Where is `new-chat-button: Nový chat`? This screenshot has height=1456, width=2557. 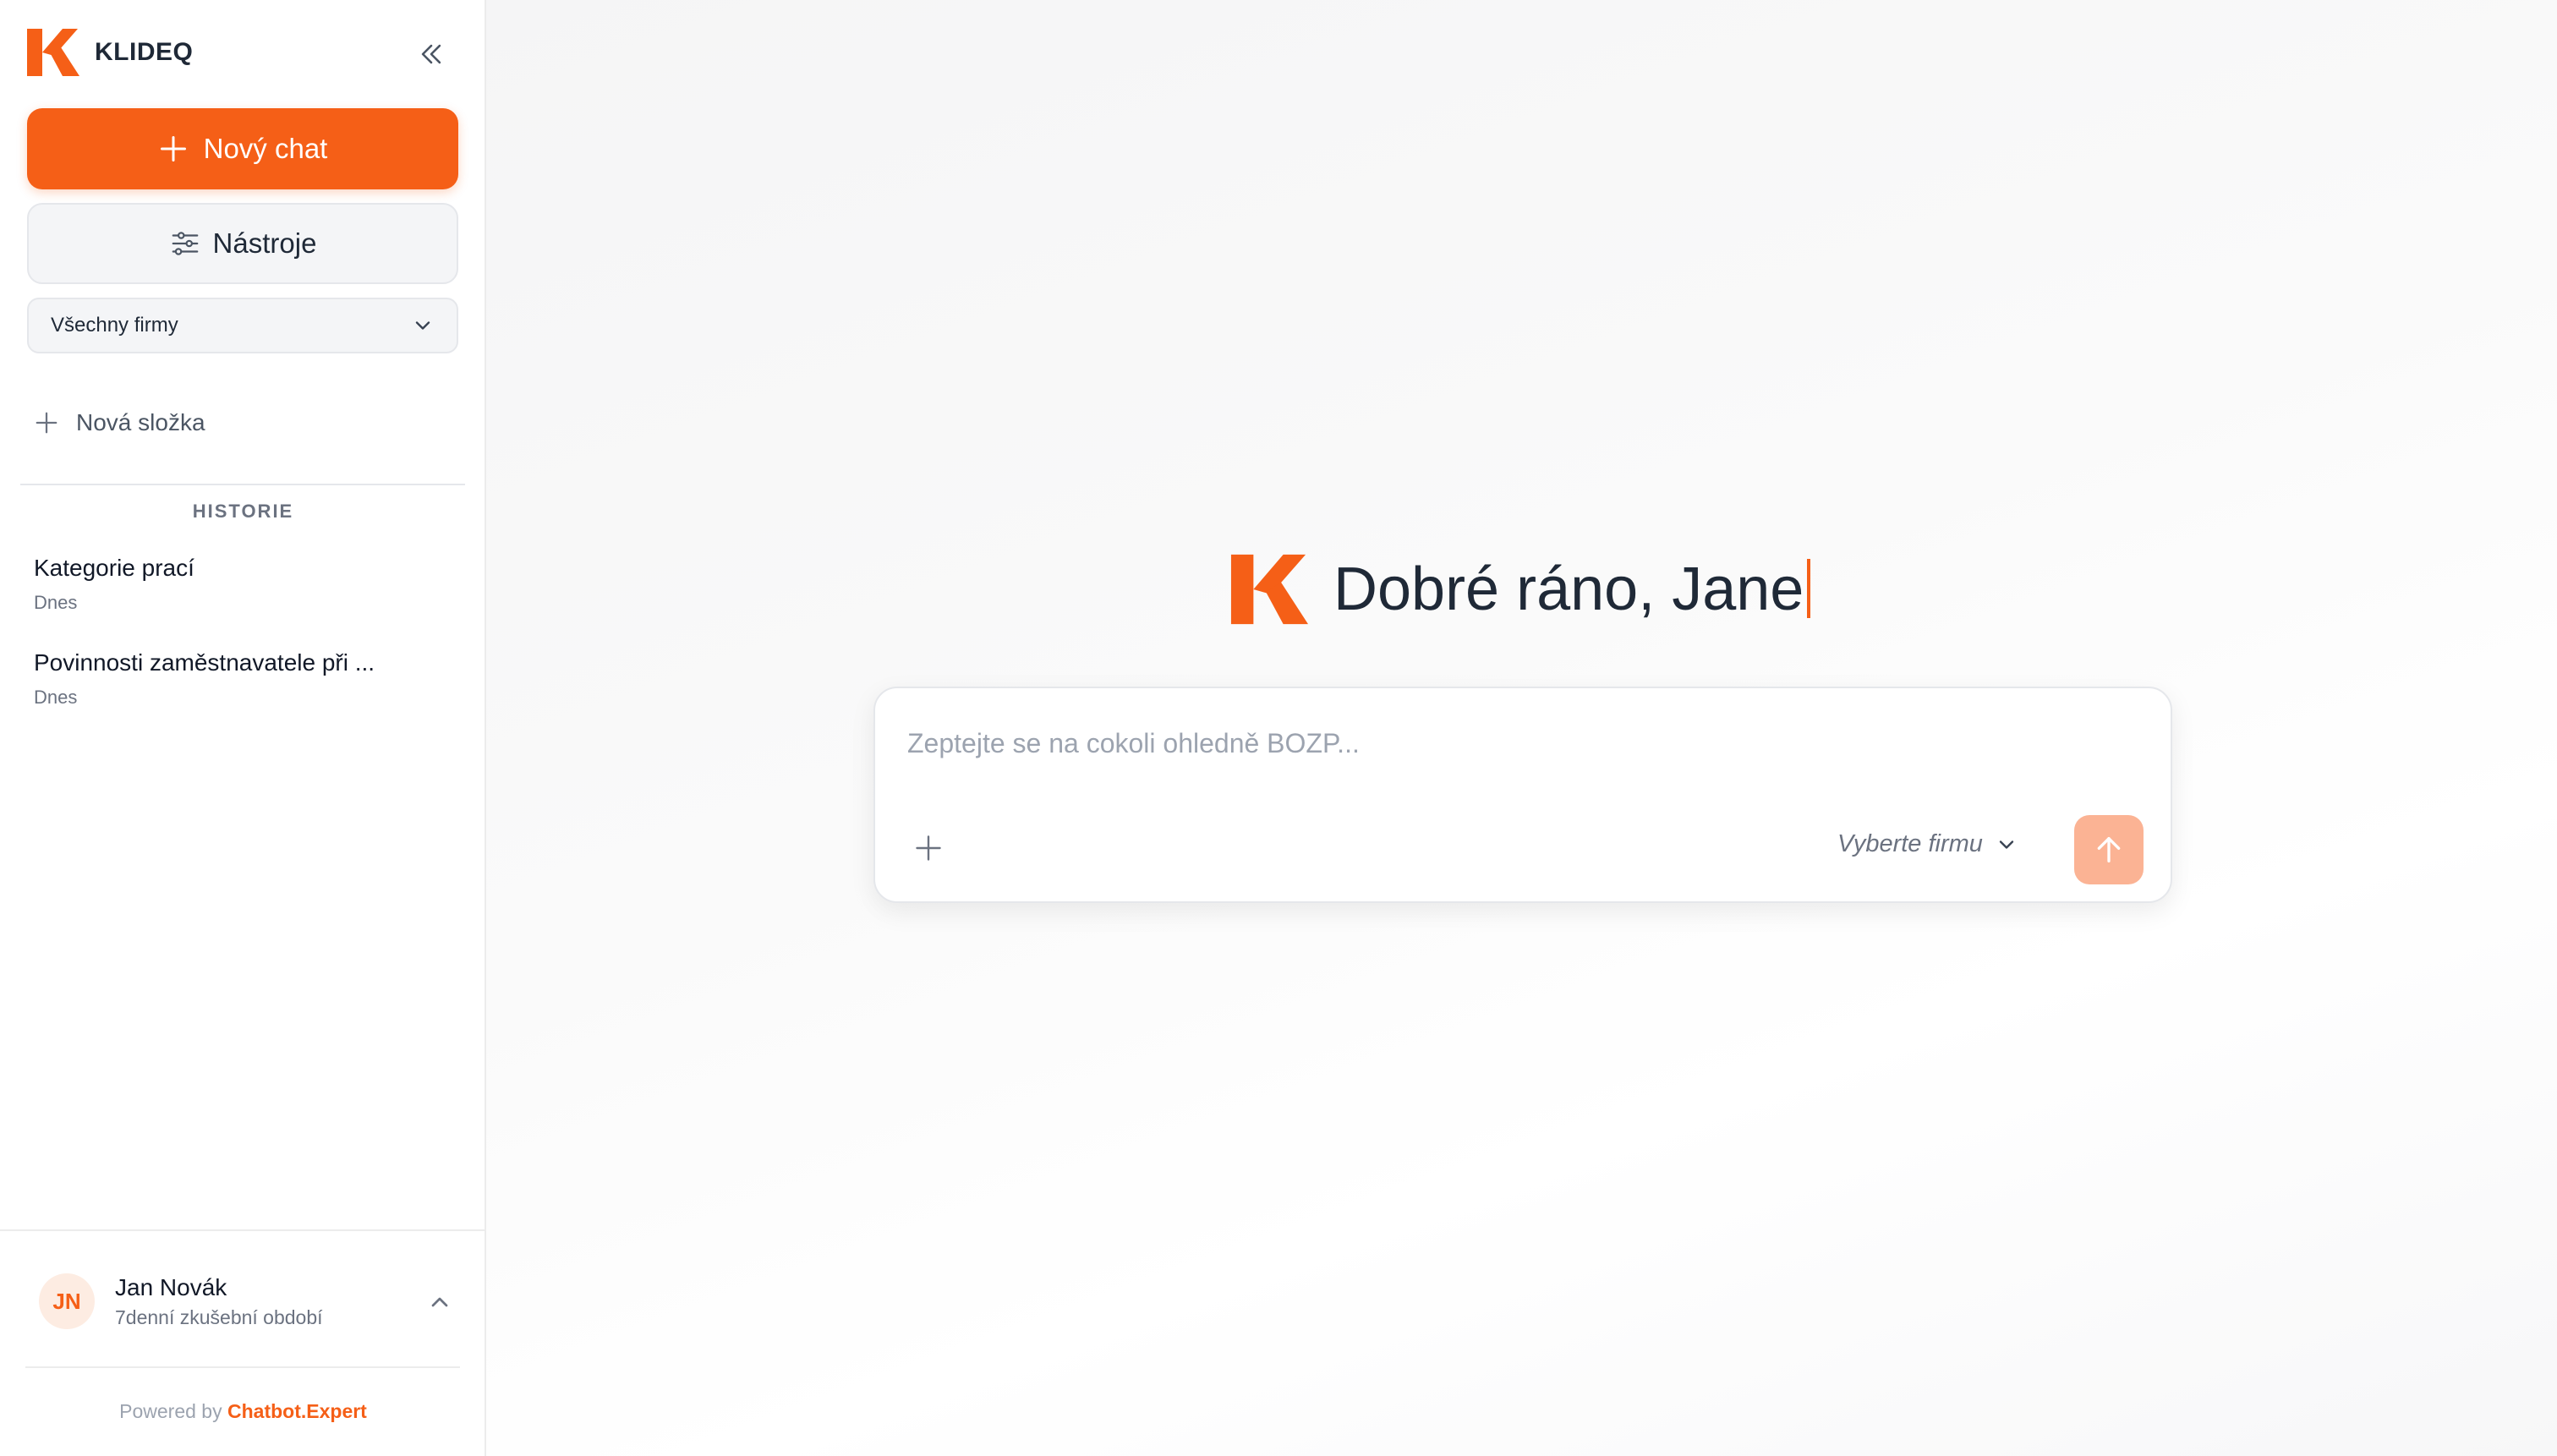
new-chat-button: Nový chat is located at coordinates (242, 149).